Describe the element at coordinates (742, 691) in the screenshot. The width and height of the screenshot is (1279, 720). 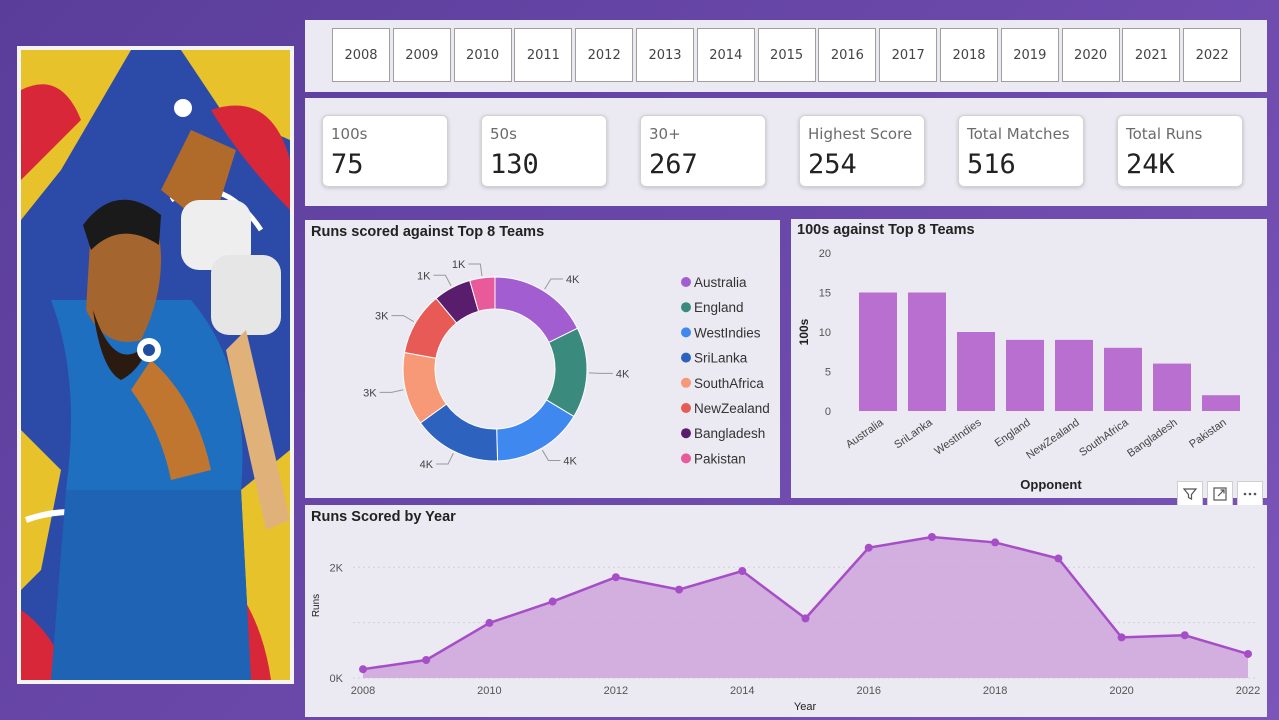
I see `x-tick-label: 2014` at that location.